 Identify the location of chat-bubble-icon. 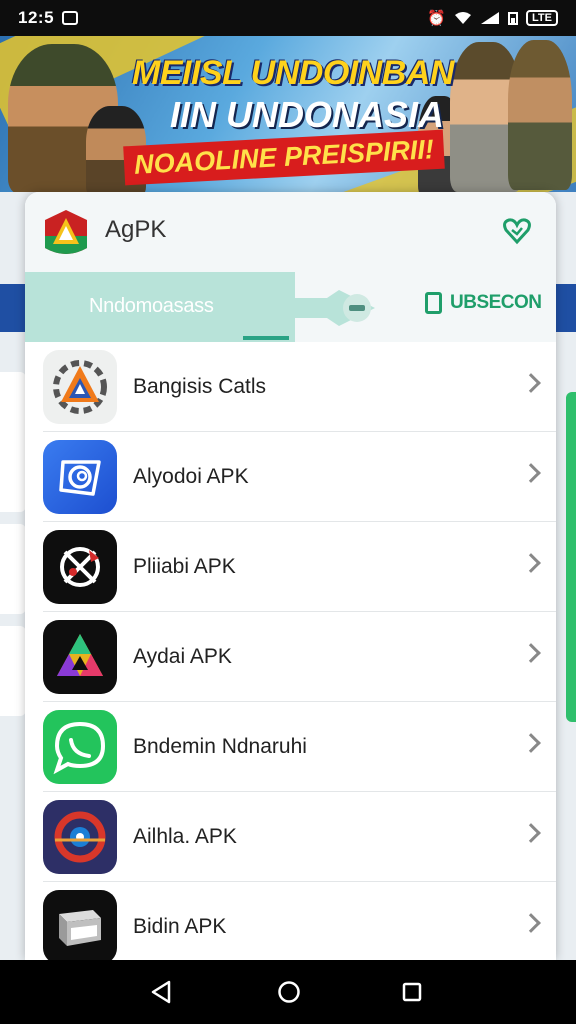
(80, 746).